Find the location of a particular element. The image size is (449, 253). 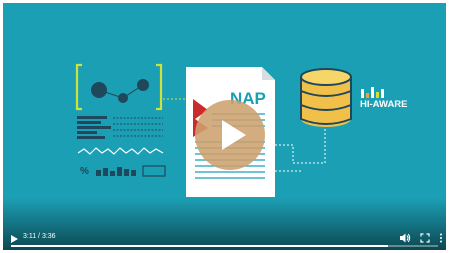

fullscreen-button is located at coordinates (425, 237).